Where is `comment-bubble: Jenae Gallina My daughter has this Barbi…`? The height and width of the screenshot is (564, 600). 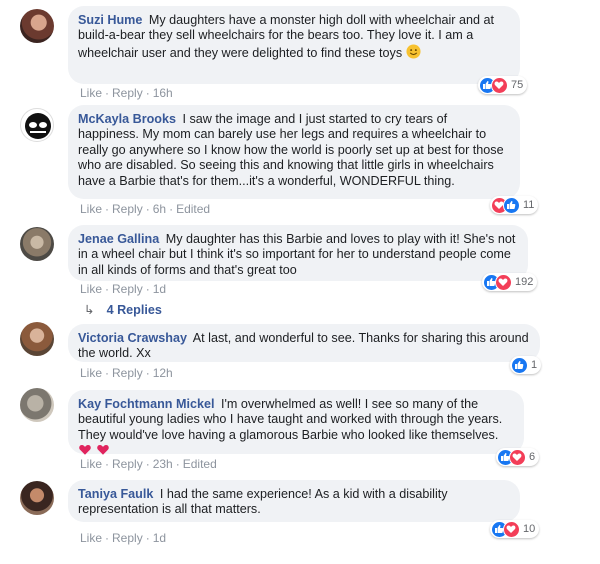 comment-bubble: Jenae Gallina My daughter has this Barbi… is located at coordinates (298, 253).